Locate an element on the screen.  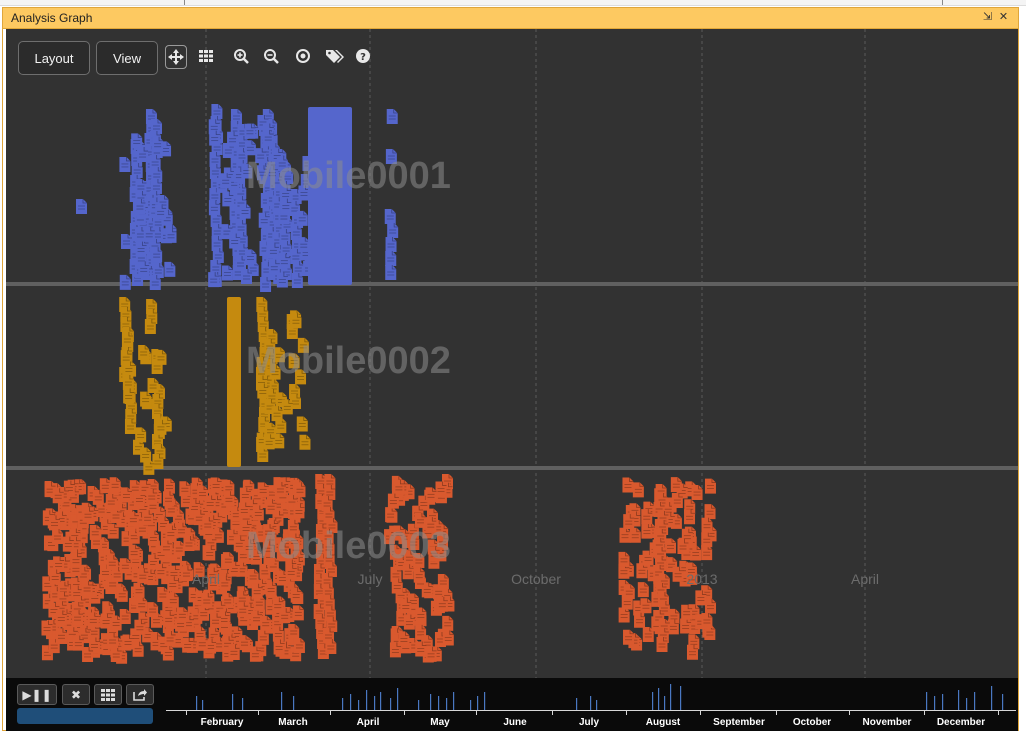
move-icon is located at coordinates (176, 57).